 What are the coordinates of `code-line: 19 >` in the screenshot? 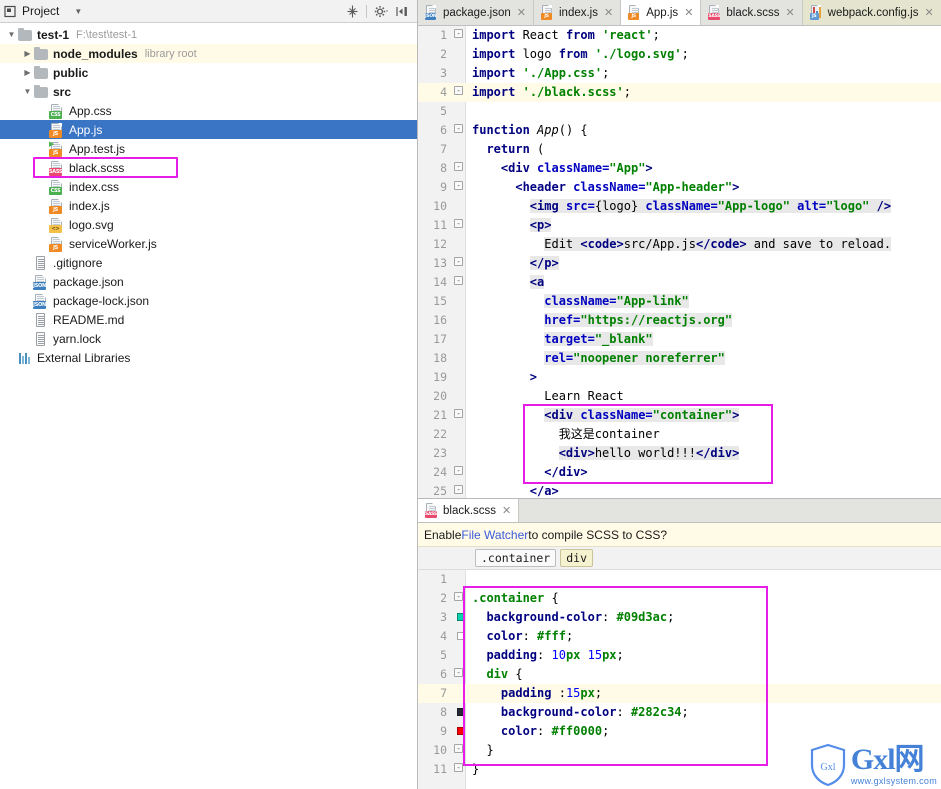 It's located at (679, 377).